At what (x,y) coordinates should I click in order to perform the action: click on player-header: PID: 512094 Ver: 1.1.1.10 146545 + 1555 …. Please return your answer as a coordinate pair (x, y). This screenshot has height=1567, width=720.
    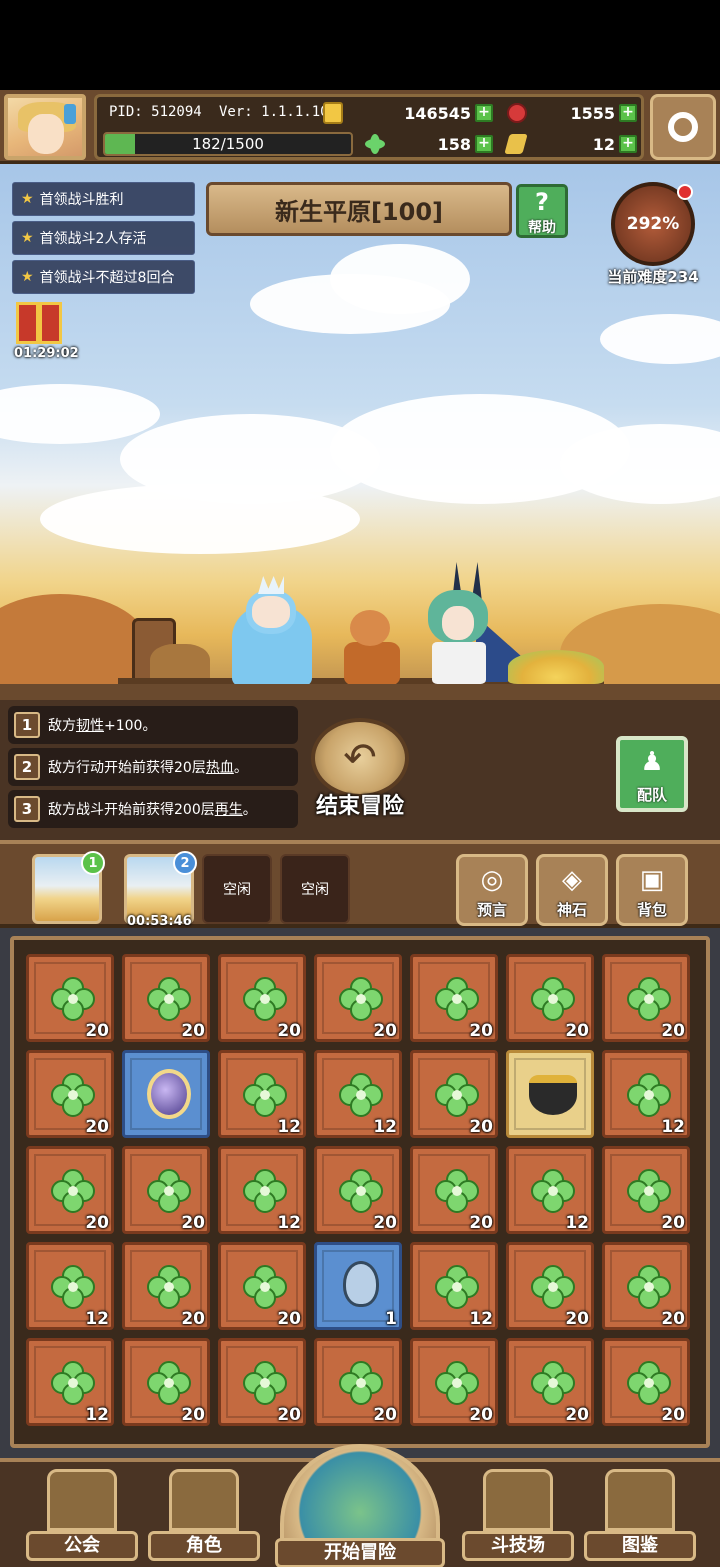
    Looking at the image, I should click on (360, 127).